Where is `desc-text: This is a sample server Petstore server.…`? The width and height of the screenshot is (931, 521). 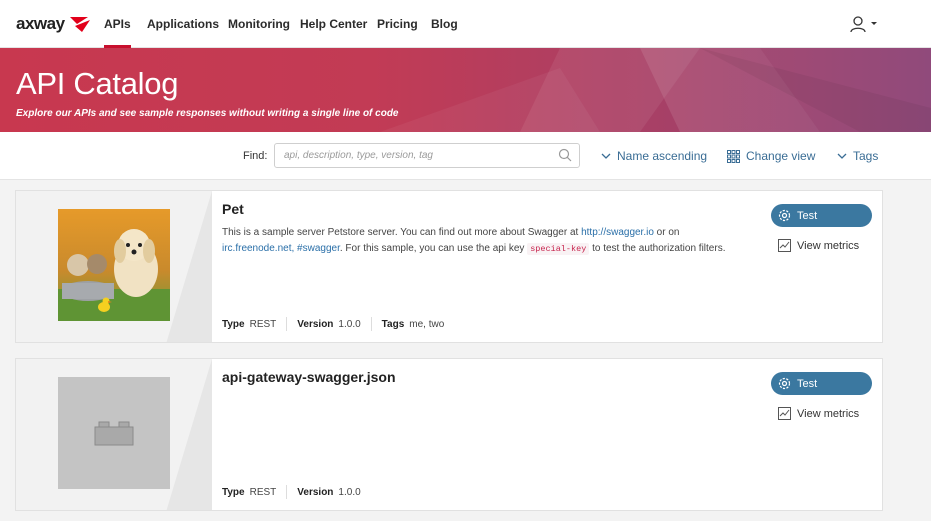
desc-text: This is a sample server Petstore server.… is located at coordinates (402, 232).